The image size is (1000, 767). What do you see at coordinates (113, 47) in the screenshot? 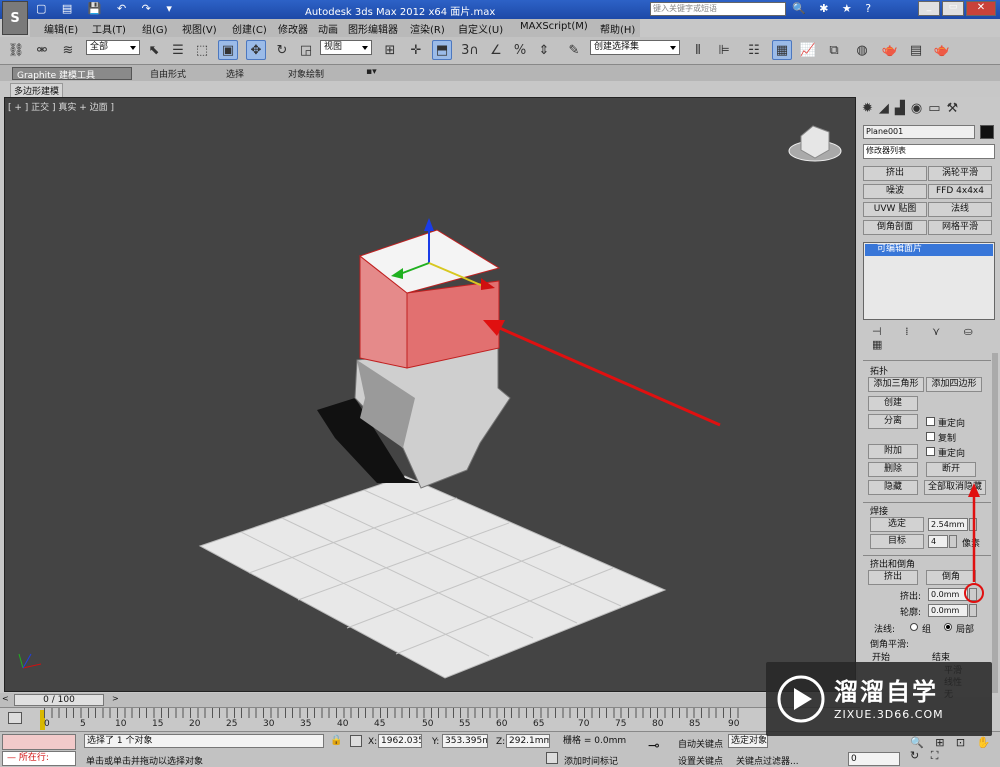
I see `selection-filter-dropdown: 全部` at bounding box center [113, 47].